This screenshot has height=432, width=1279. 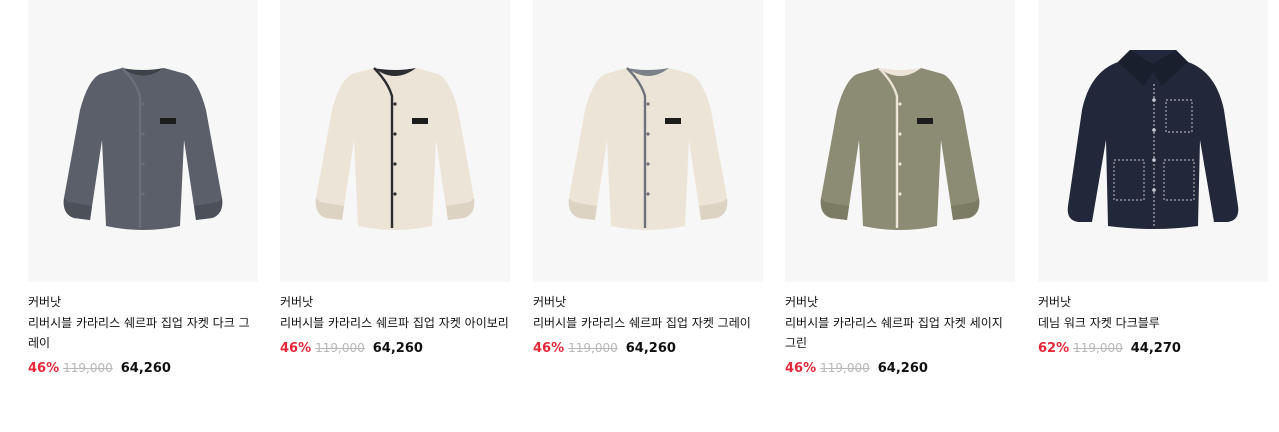 What do you see at coordinates (900, 333) in the screenshot?
I see `product-name: 리버시블 카라리스 쉐르파 집업 자켓 세이지 그린` at bounding box center [900, 333].